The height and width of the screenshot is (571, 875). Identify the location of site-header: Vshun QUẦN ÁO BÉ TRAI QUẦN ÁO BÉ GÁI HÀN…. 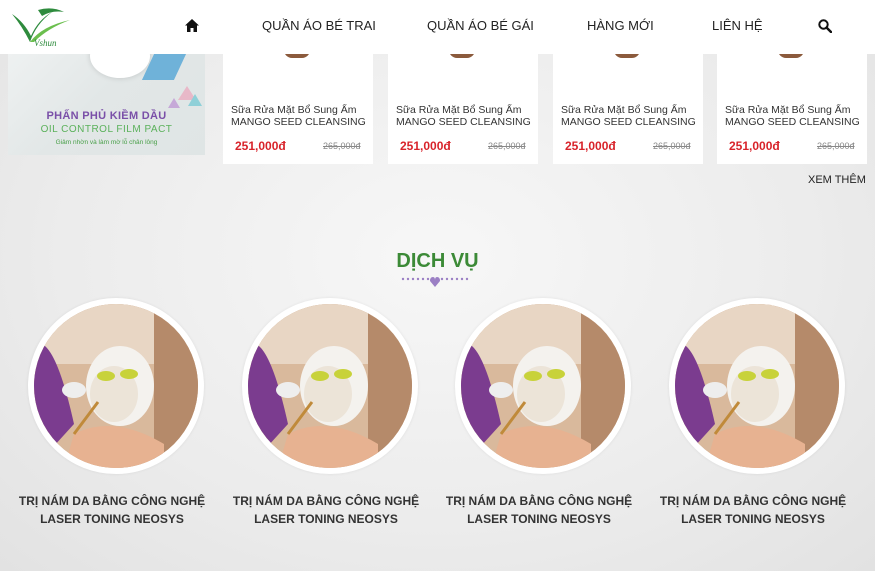
(437, 27).